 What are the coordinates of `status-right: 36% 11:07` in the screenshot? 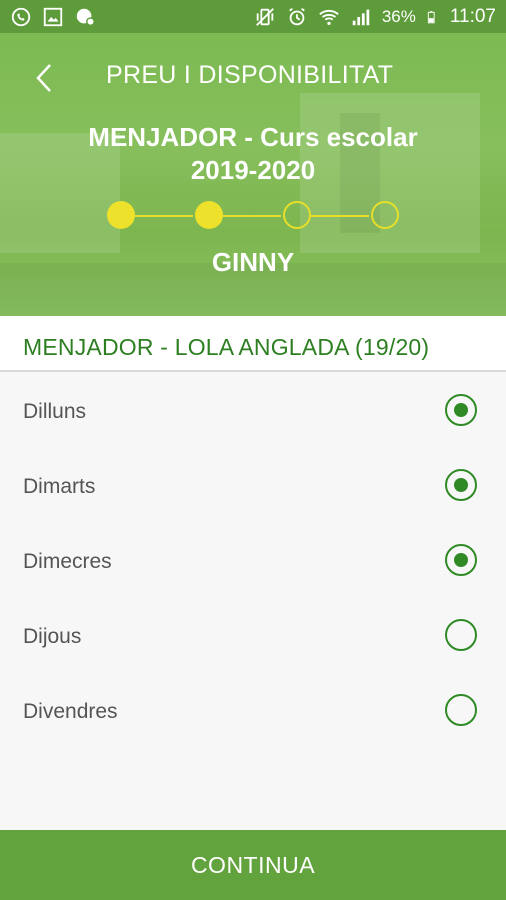 It's located at (375, 17).